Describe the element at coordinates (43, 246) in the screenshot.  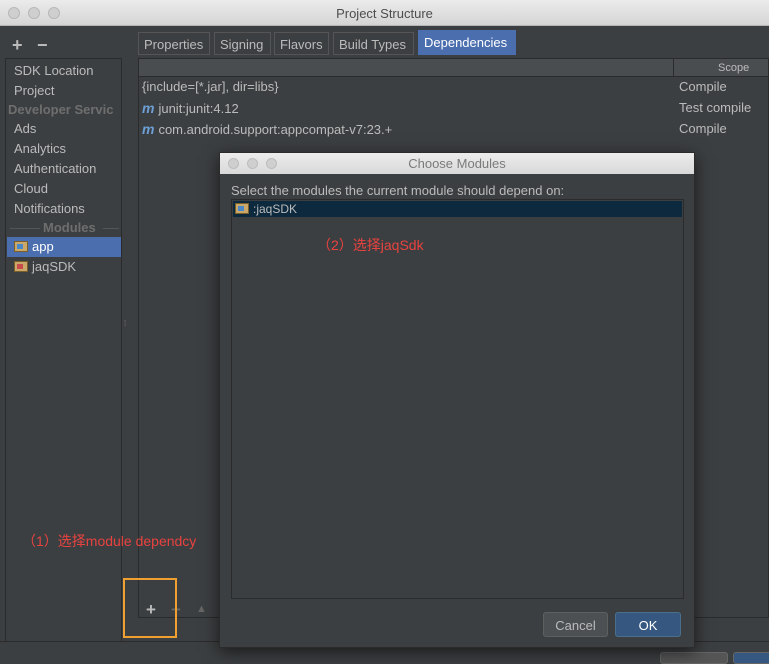
I see `module-label-app: app` at that location.